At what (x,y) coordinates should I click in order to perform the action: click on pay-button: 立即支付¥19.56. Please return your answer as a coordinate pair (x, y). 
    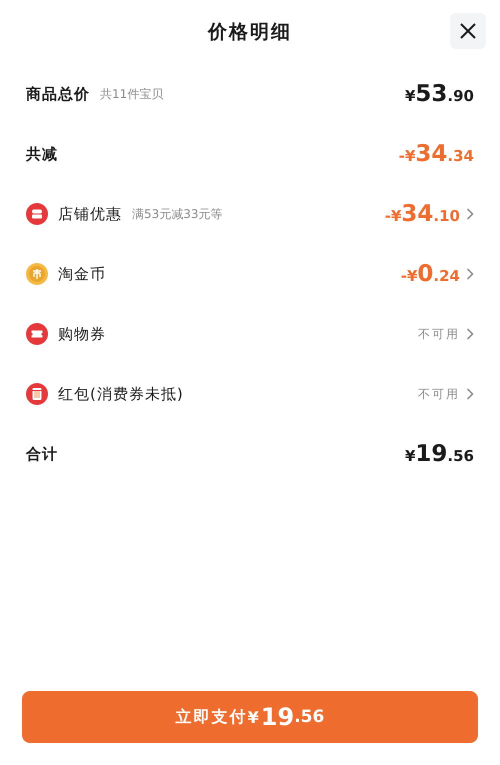
    Looking at the image, I should click on (250, 717).